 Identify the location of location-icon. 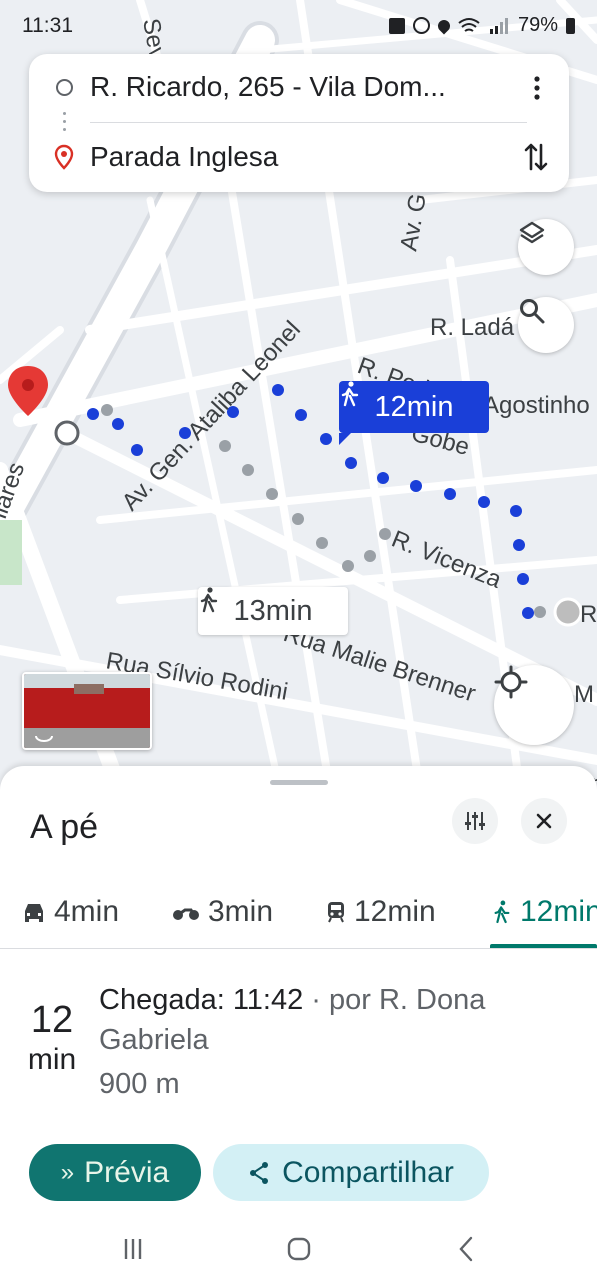
(444, 25).